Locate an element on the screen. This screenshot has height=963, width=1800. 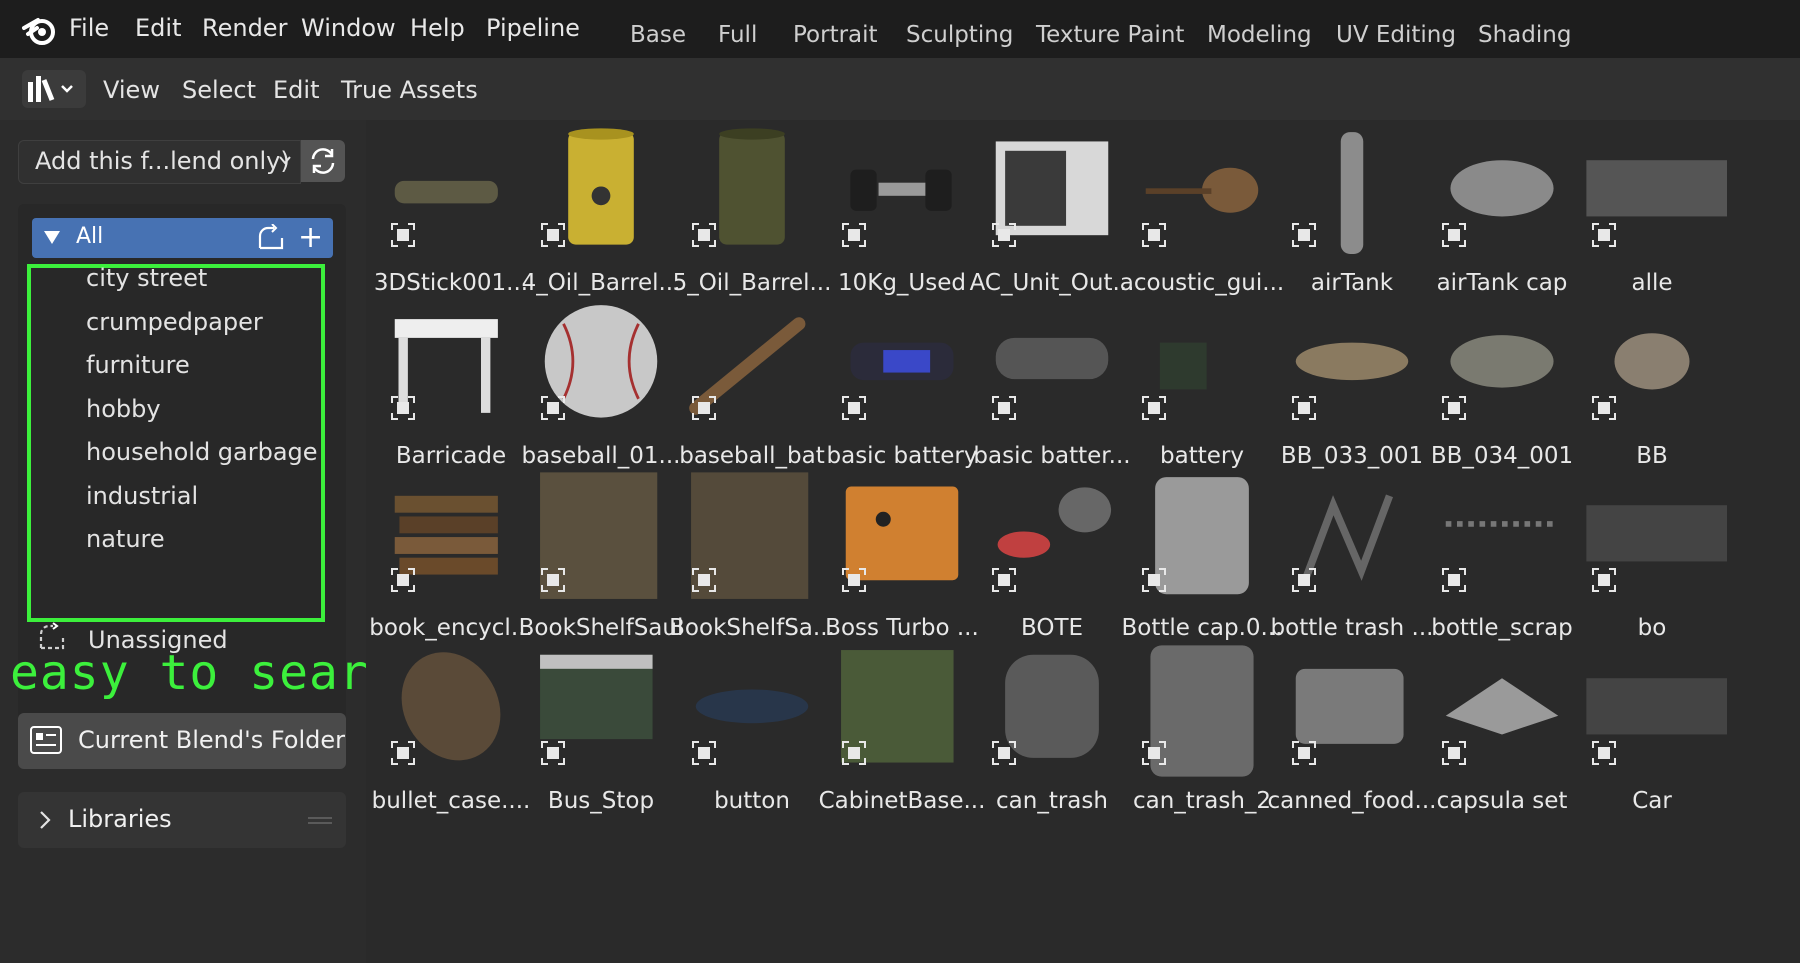
asset-browser-icon is located at coordinates (50, 89).